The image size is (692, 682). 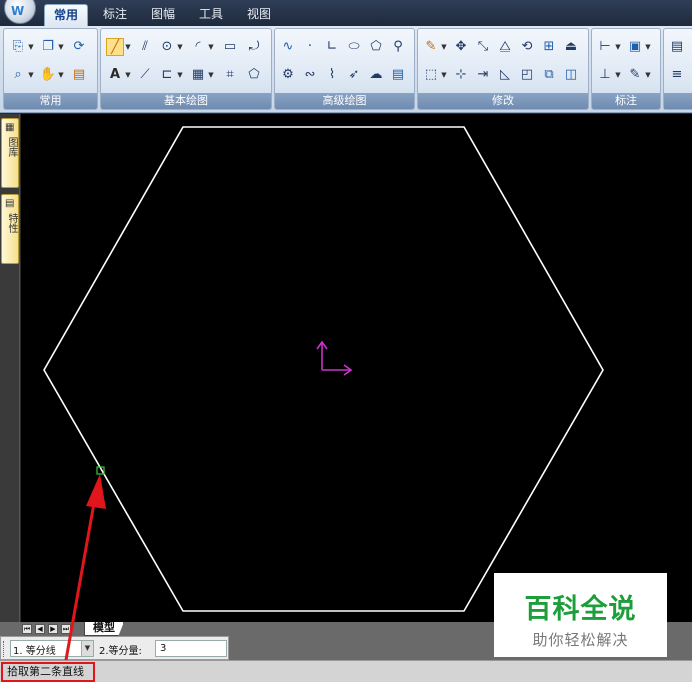 What do you see at coordinates (87, 648) in the screenshot?
I see `chevron-down-icon: ▼` at bounding box center [87, 648].